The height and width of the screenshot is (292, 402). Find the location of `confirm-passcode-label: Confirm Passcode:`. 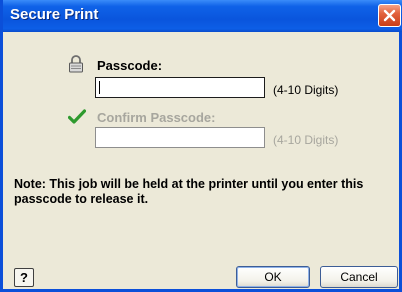

confirm-passcode-label: Confirm Passcode: is located at coordinates (156, 117).